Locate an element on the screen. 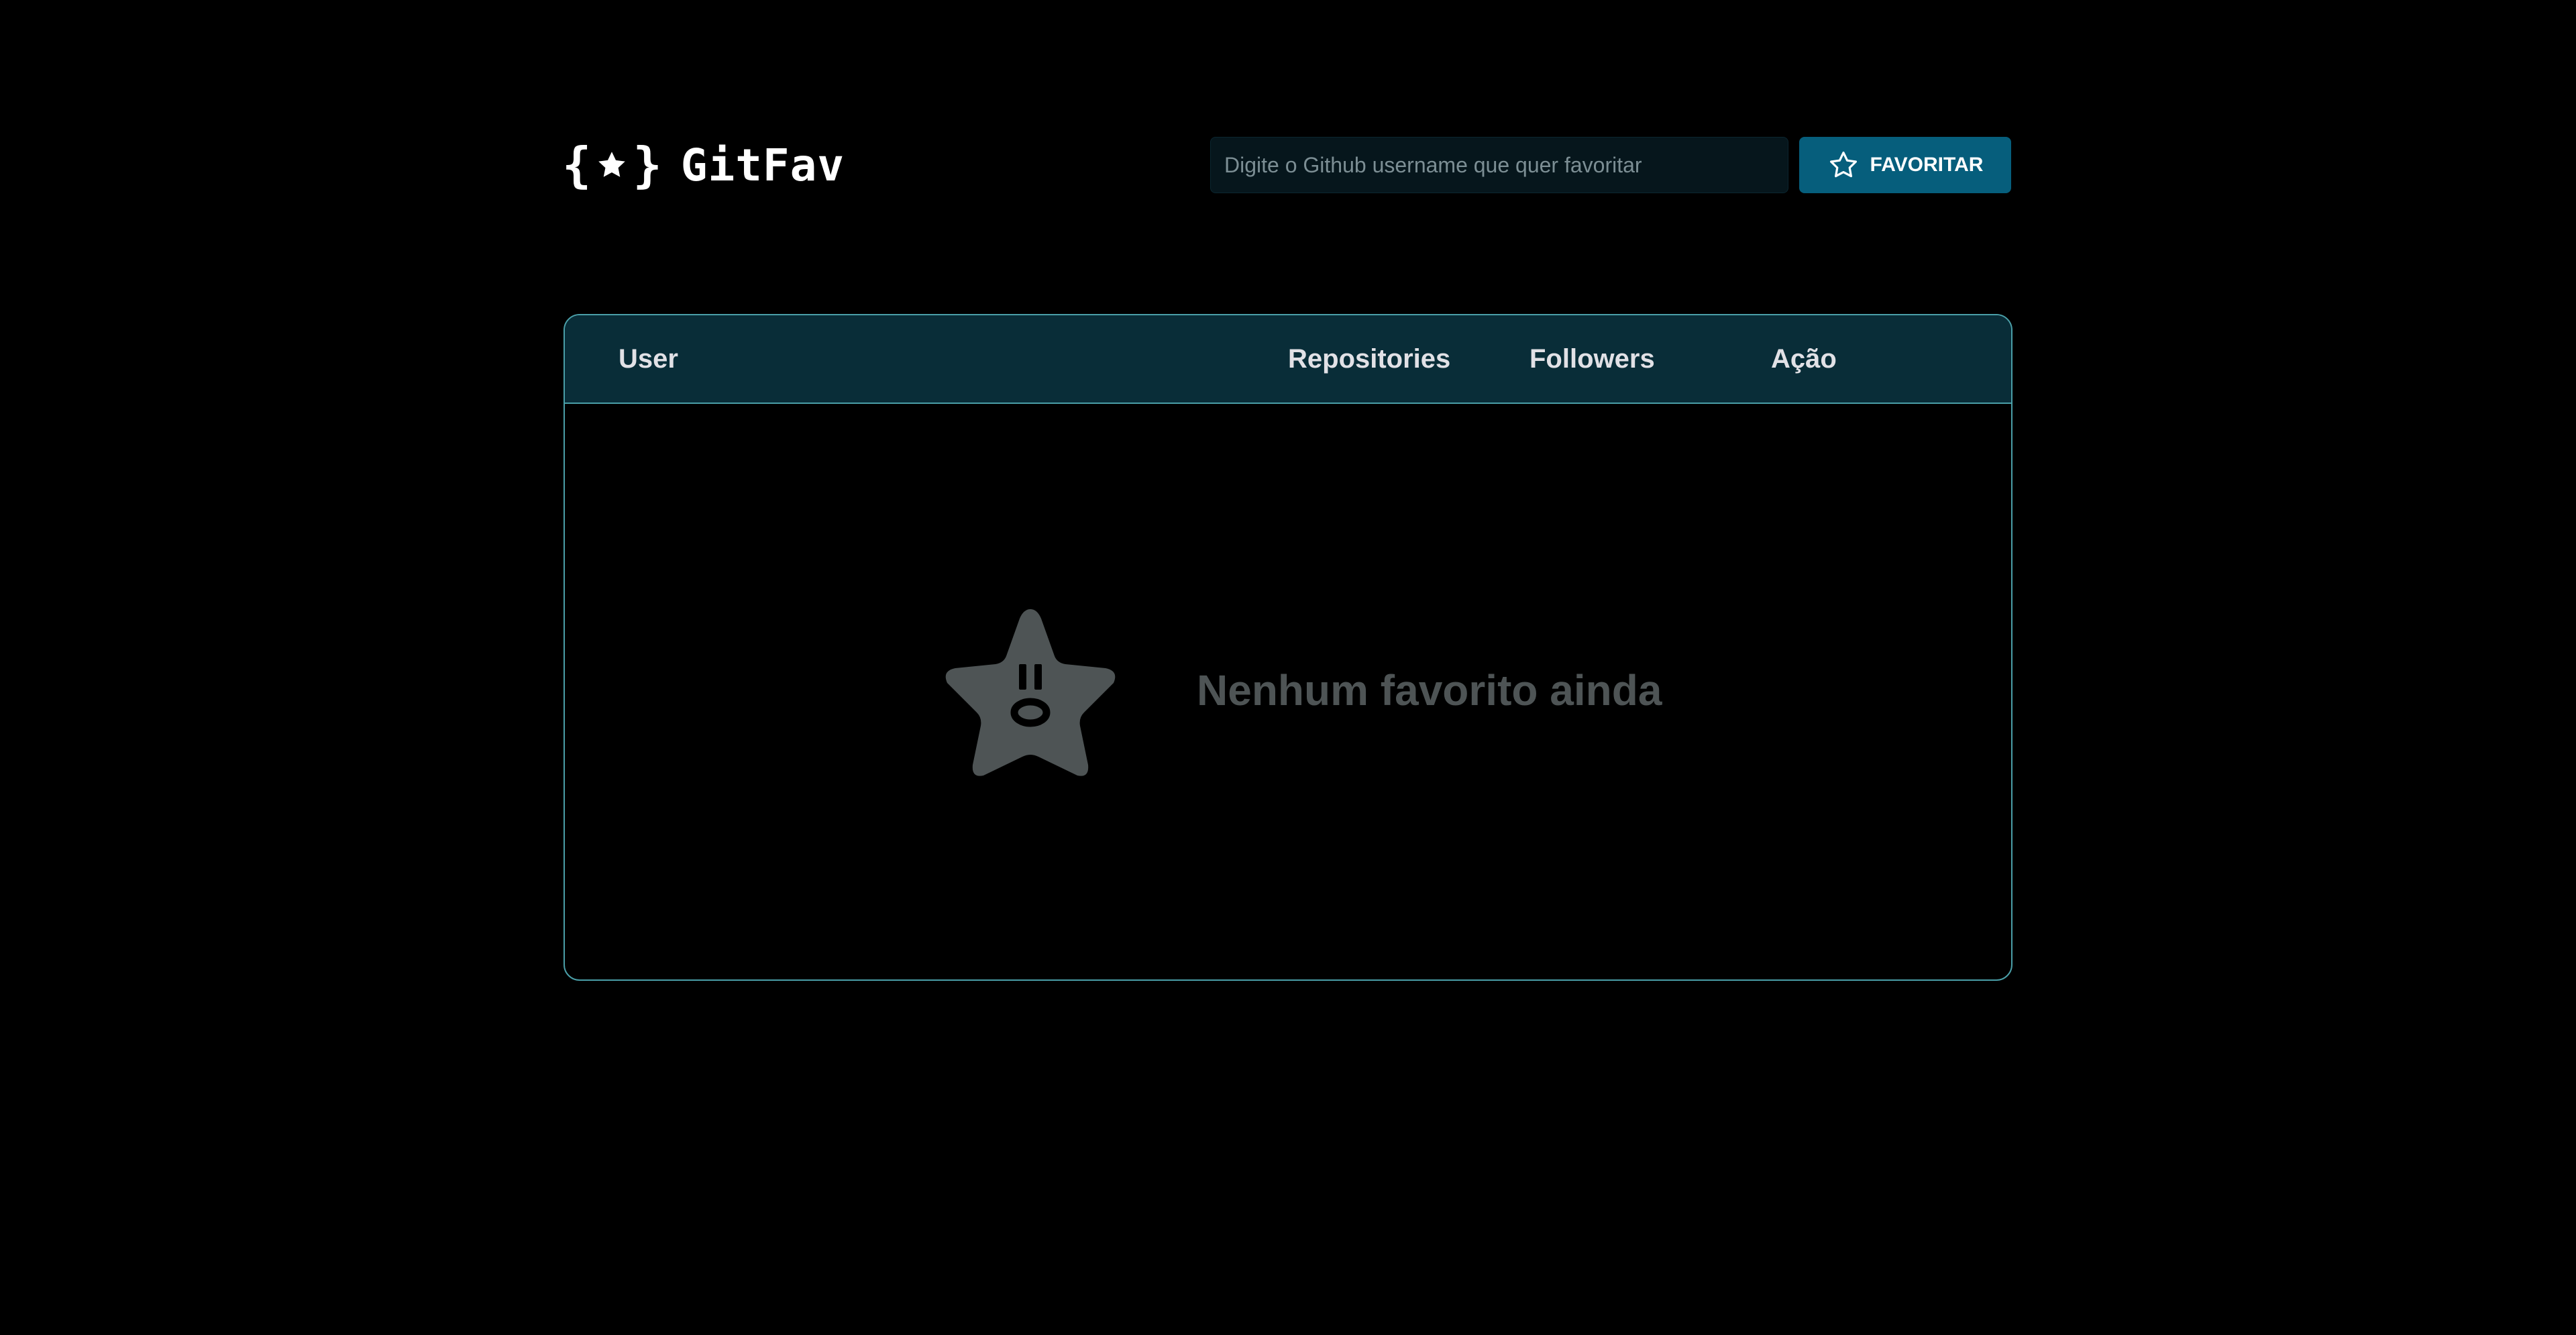 The image size is (2576, 1335). table-header: User Repositories Followers Ação is located at coordinates (1288, 359).